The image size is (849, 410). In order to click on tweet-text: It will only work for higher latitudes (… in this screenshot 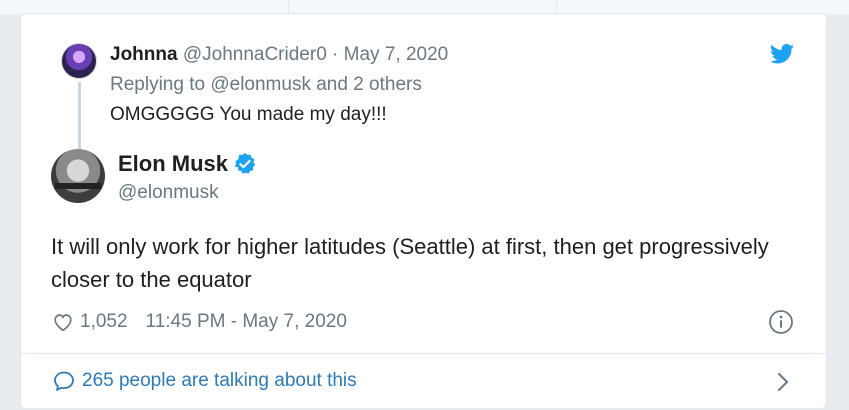, I will do `click(410, 263)`.